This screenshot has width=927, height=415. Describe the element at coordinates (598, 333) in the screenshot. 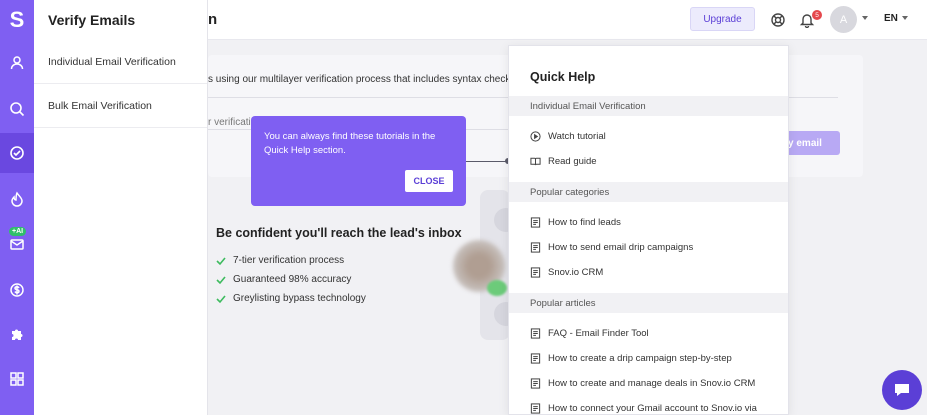

I see `help-item-label: FAQ - Email Finder Tool` at that location.